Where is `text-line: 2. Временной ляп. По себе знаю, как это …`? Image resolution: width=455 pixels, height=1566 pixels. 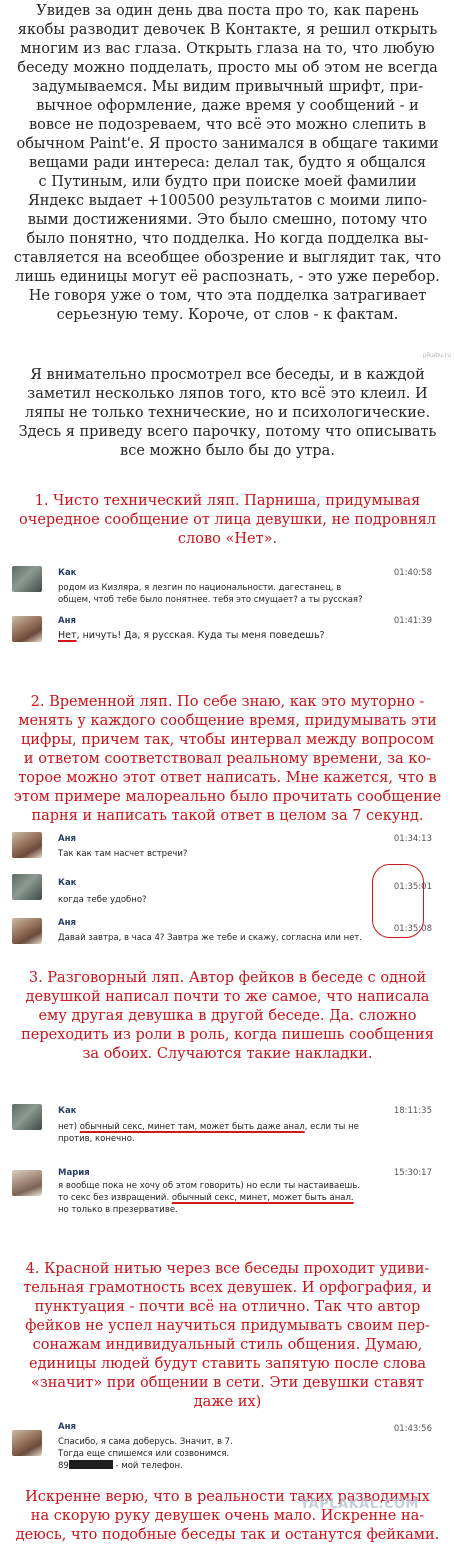
text-line: 2. Временной ляп. По себе знаю, как это … is located at coordinates (227, 702).